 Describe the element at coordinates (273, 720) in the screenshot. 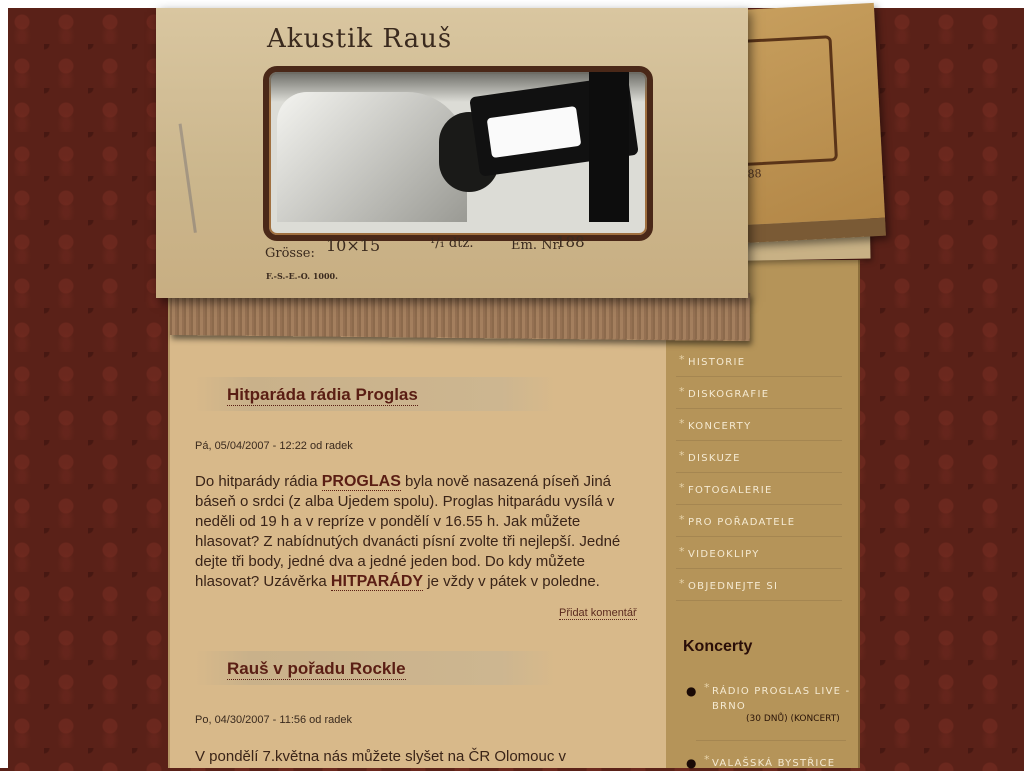

I see `article-meta: Po, 04/30/2007 - 11:56 od radek` at that location.